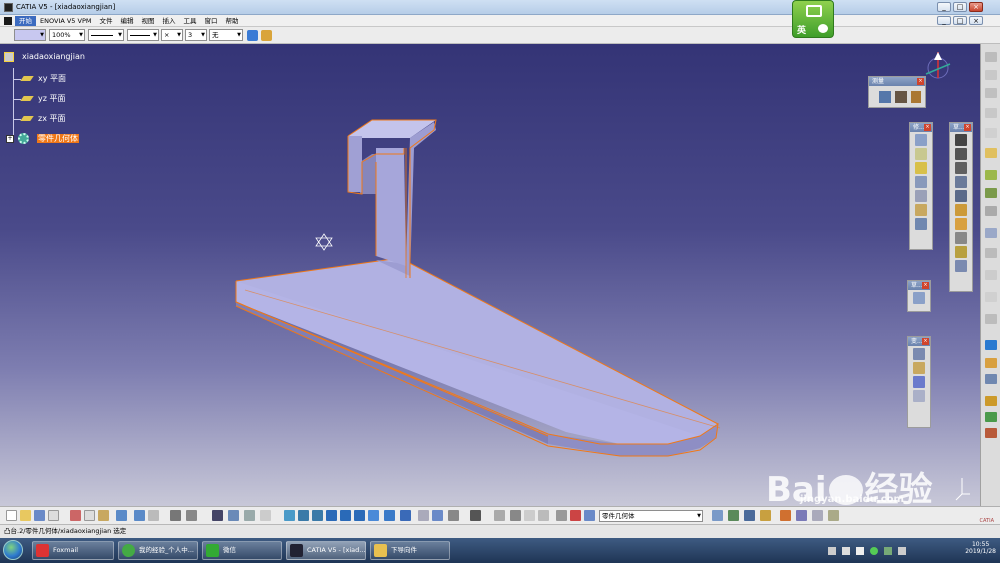 This screenshot has width=1000, height=563. What do you see at coordinates (575, 515) in the screenshot?
I see `cut-section-icon` at bounding box center [575, 515].